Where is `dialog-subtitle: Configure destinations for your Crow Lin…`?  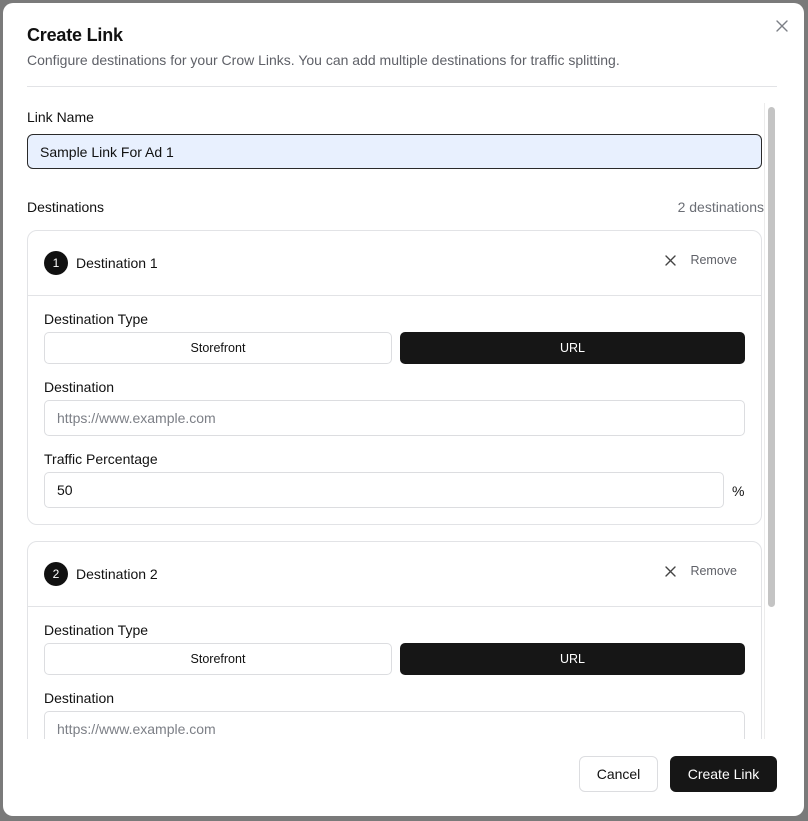 dialog-subtitle: Configure destinations for your Crow Lin… is located at coordinates (323, 60).